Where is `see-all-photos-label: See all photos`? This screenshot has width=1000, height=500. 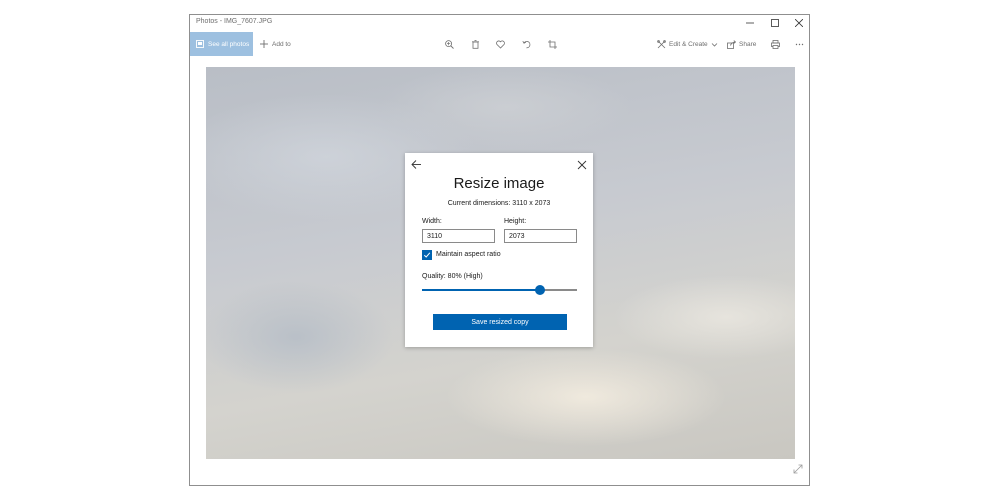
see-all-photos-label: See all photos is located at coordinates (229, 44).